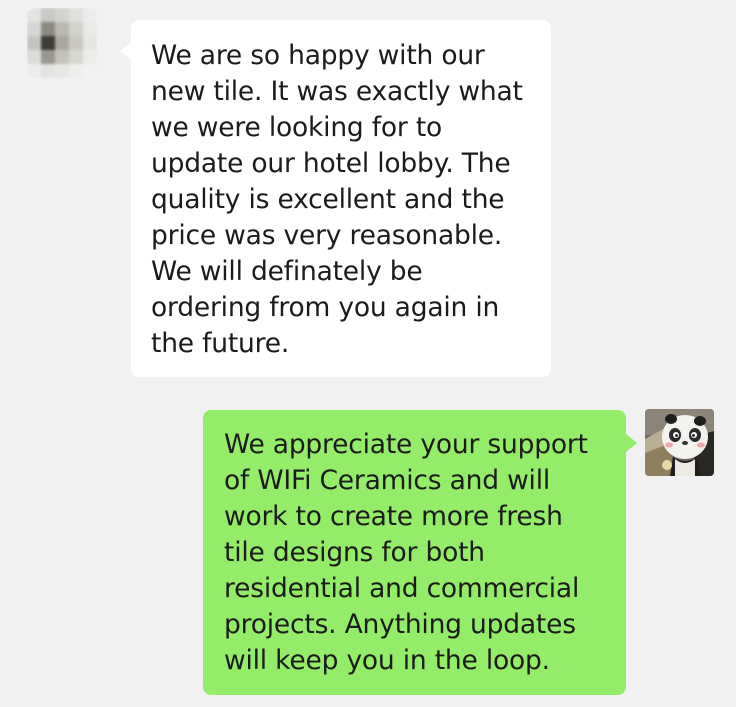  I want to click on panda-avatar-icon, so click(679, 442).